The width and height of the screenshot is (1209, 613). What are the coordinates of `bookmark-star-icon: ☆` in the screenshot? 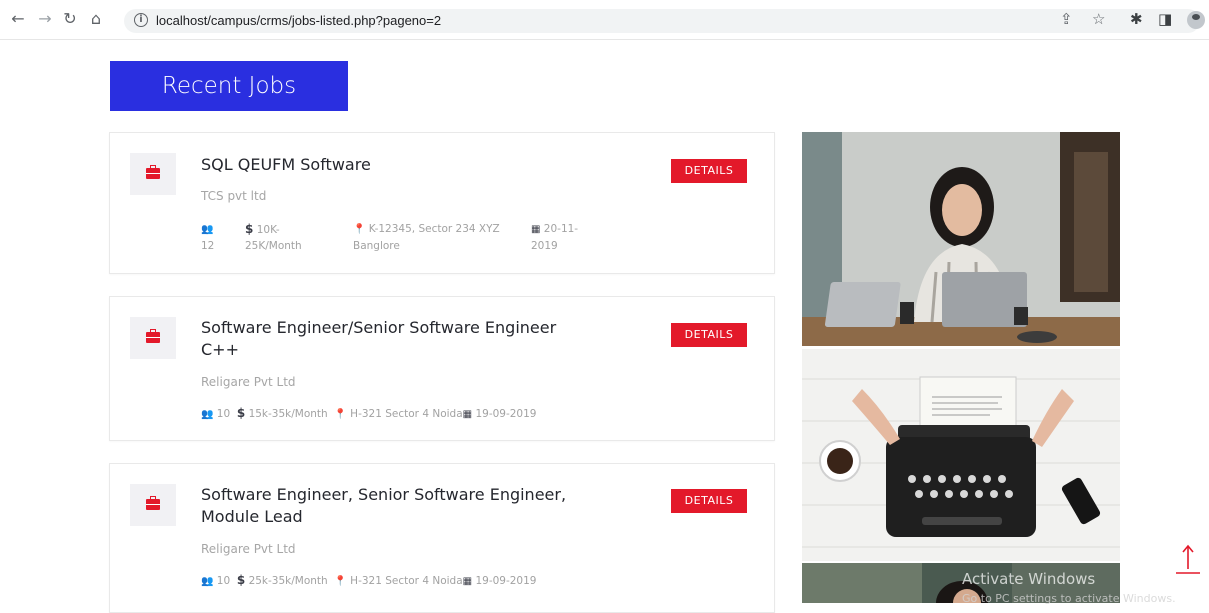 It's located at (1098, 19).